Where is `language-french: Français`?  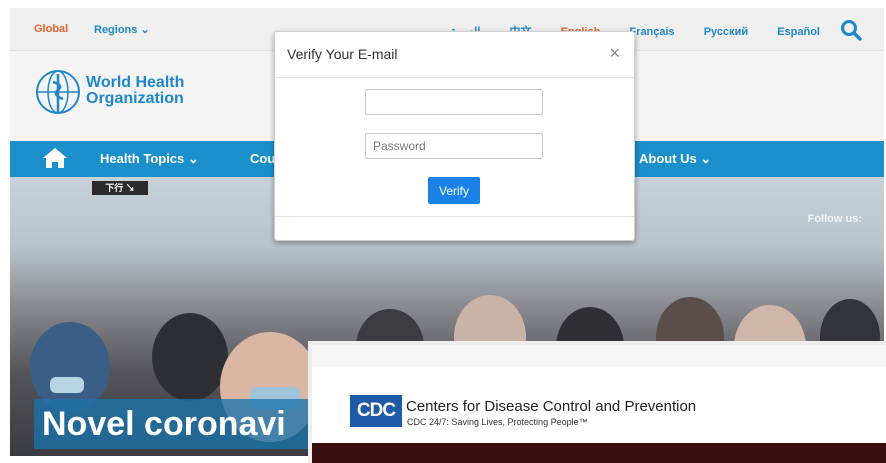
language-french: Français is located at coordinates (651, 32).